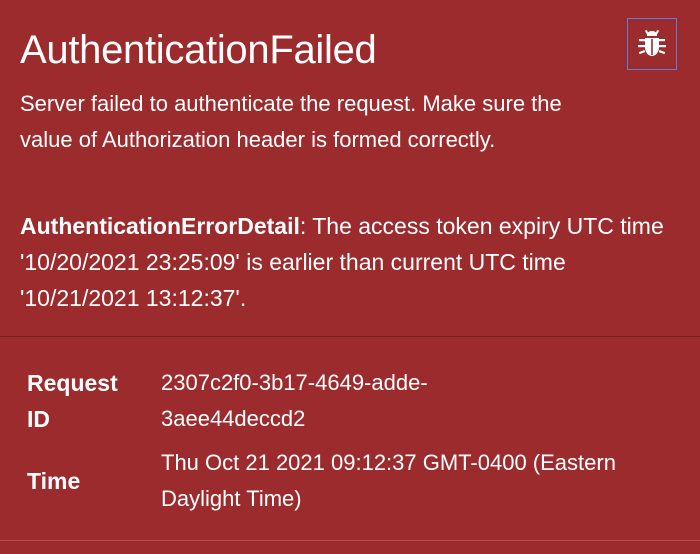 The image size is (700, 554). What do you see at coordinates (54, 481) in the screenshot?
I see `time-label: Time` at bounding box center [54, 481].